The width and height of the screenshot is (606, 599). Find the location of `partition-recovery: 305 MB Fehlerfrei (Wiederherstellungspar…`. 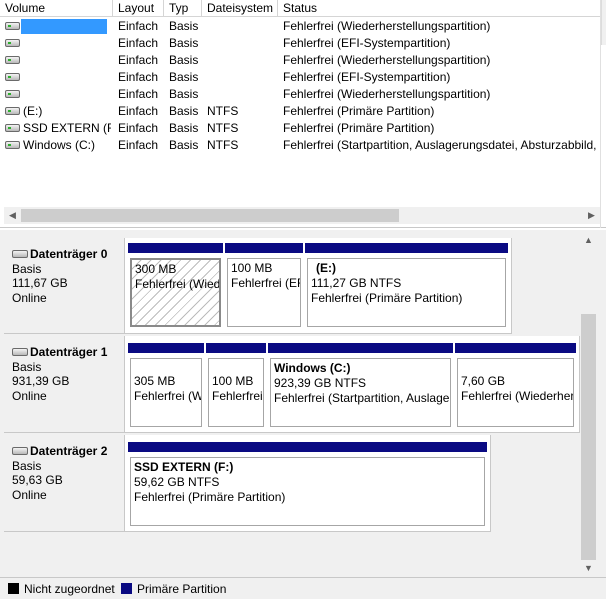

partition-recovery: 305 MB Fehlerfrei (Wiederherstellungspar… is located at coordinates (166, 386).